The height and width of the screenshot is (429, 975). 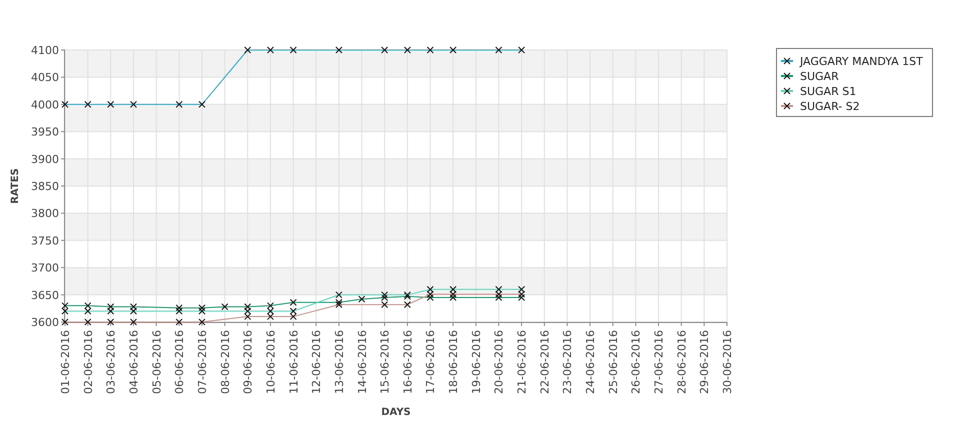 I want to click on x-tick-label: 24-06-2016, so click(x=591, y=362).